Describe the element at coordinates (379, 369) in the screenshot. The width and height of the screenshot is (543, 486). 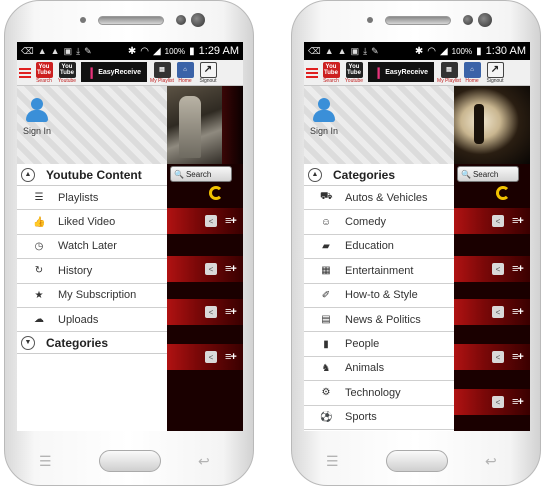
I see `category-animals: ♞ Animals` at that location.